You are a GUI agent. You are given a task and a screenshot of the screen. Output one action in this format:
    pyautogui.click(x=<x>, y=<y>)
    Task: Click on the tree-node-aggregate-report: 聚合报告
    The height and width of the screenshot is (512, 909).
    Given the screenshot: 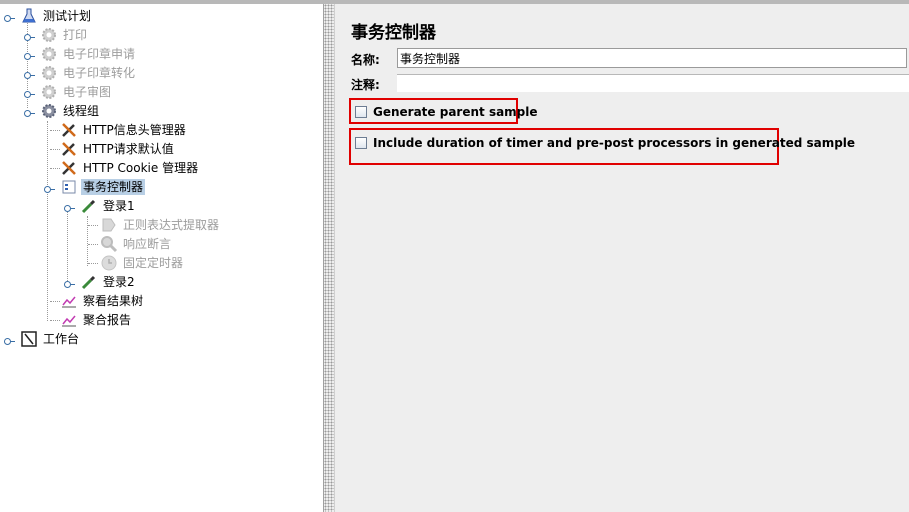 What is the action you would take?
    pyautogui.click(x=96, y=319)
    